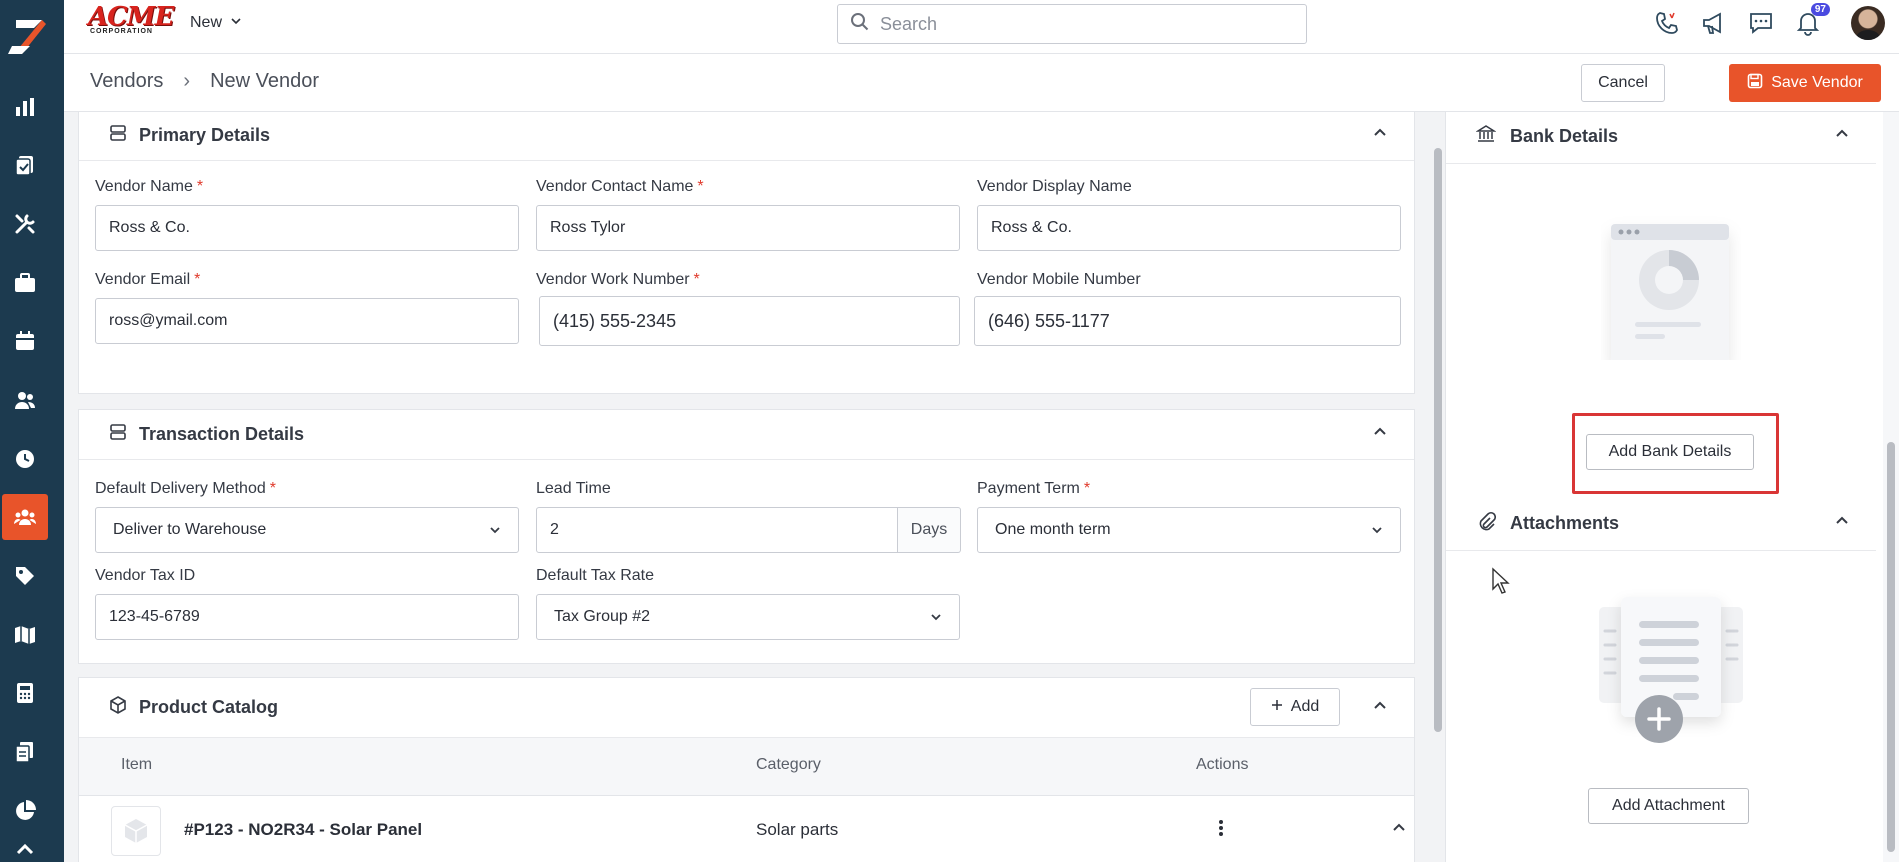 Image resolution: width=1899 pixels, height=862 pixels. What do you see at coordinates (25, 341) in the screenshot?
I see `calendar-icon` at bounding box center [25, 341].